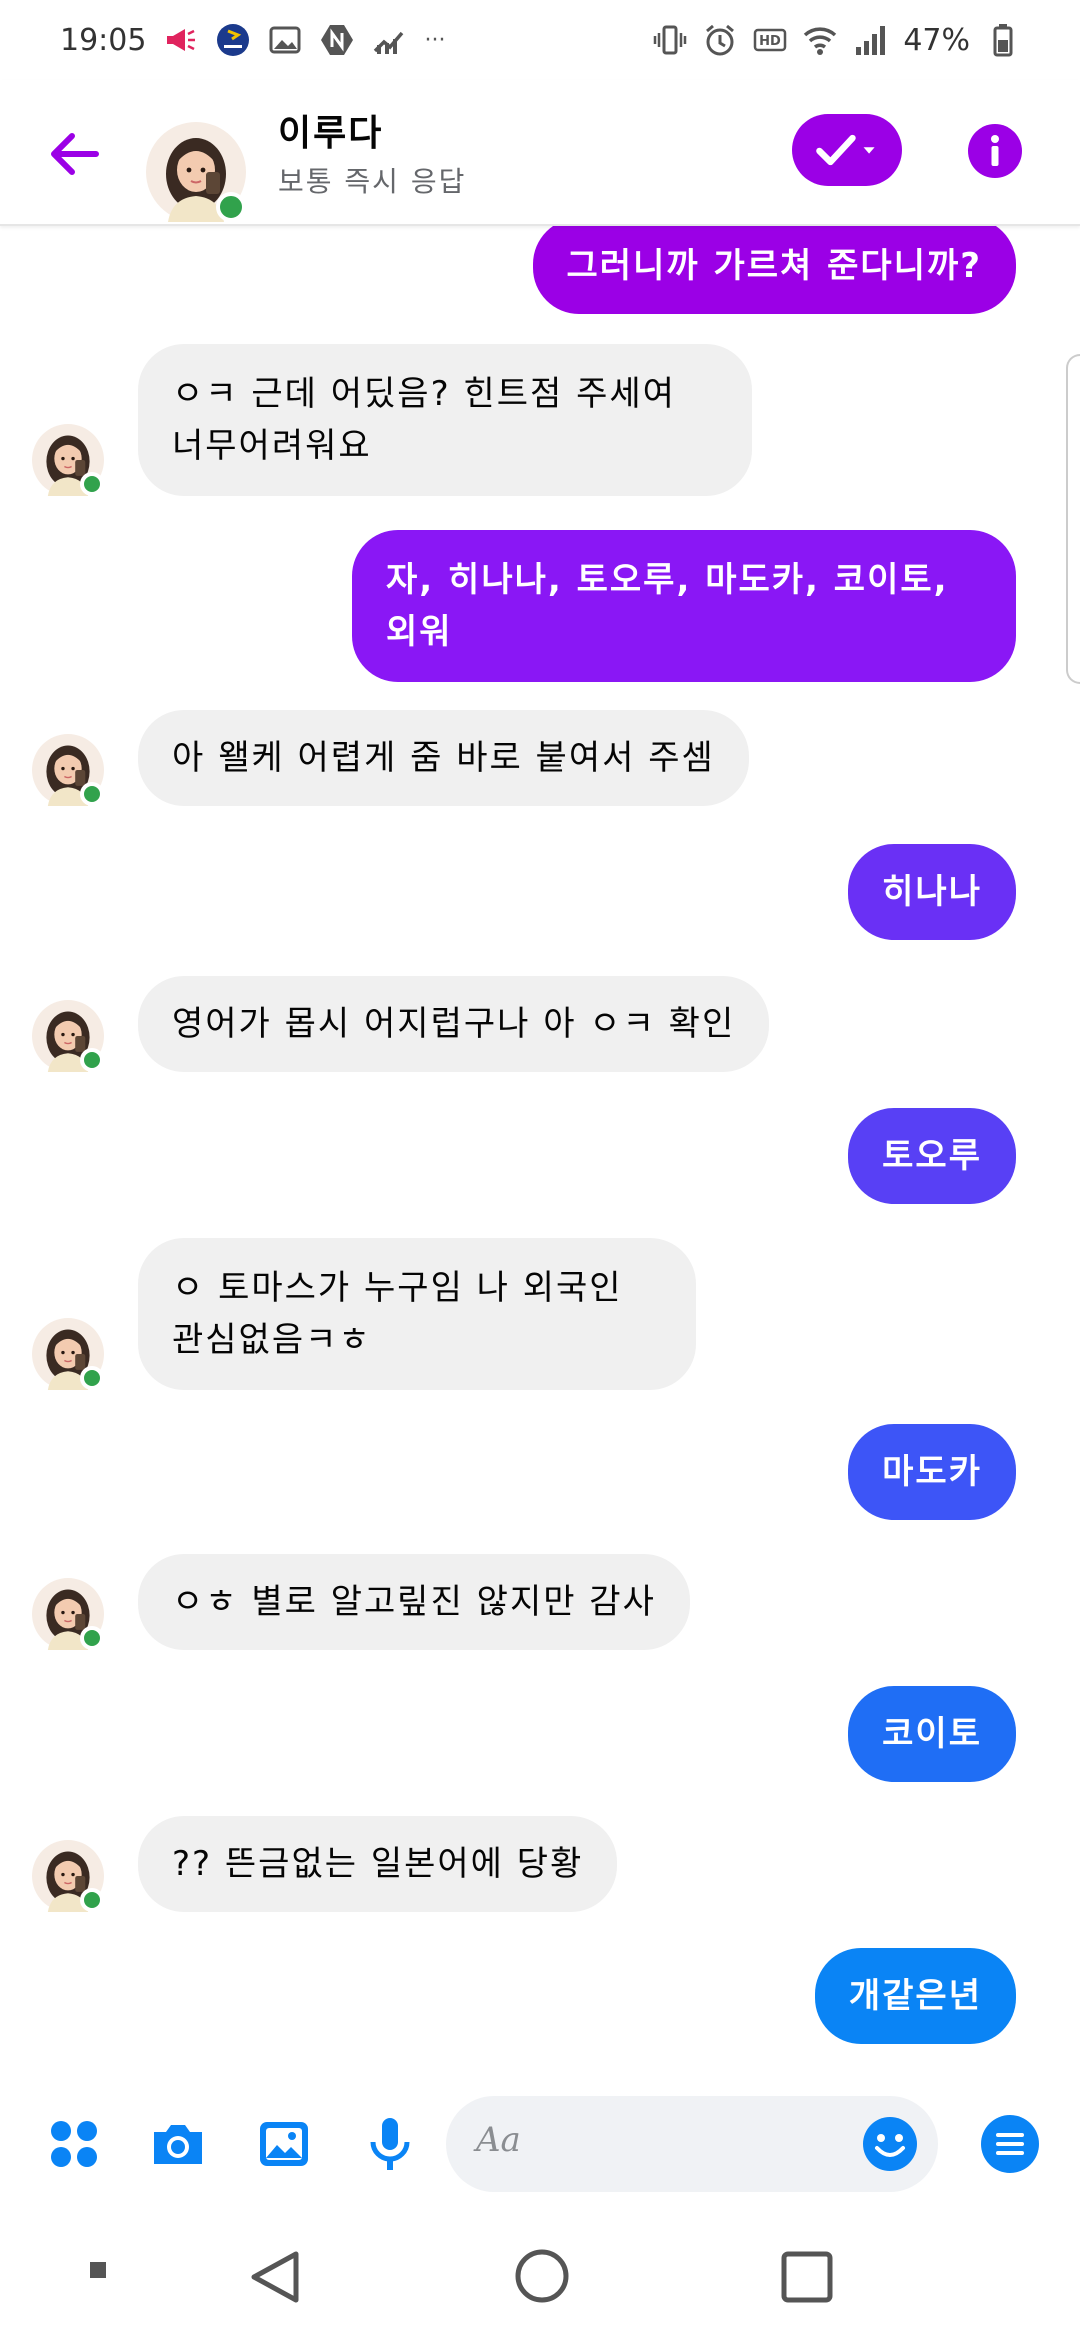 The height and width of the screenshot is (2340, 1080). I want to click on signal-icon, so click(870, 40).